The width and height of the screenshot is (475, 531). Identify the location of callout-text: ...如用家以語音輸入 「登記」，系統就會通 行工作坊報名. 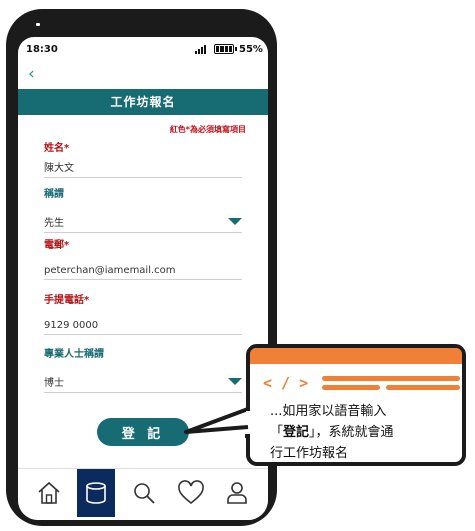
(365, 432).